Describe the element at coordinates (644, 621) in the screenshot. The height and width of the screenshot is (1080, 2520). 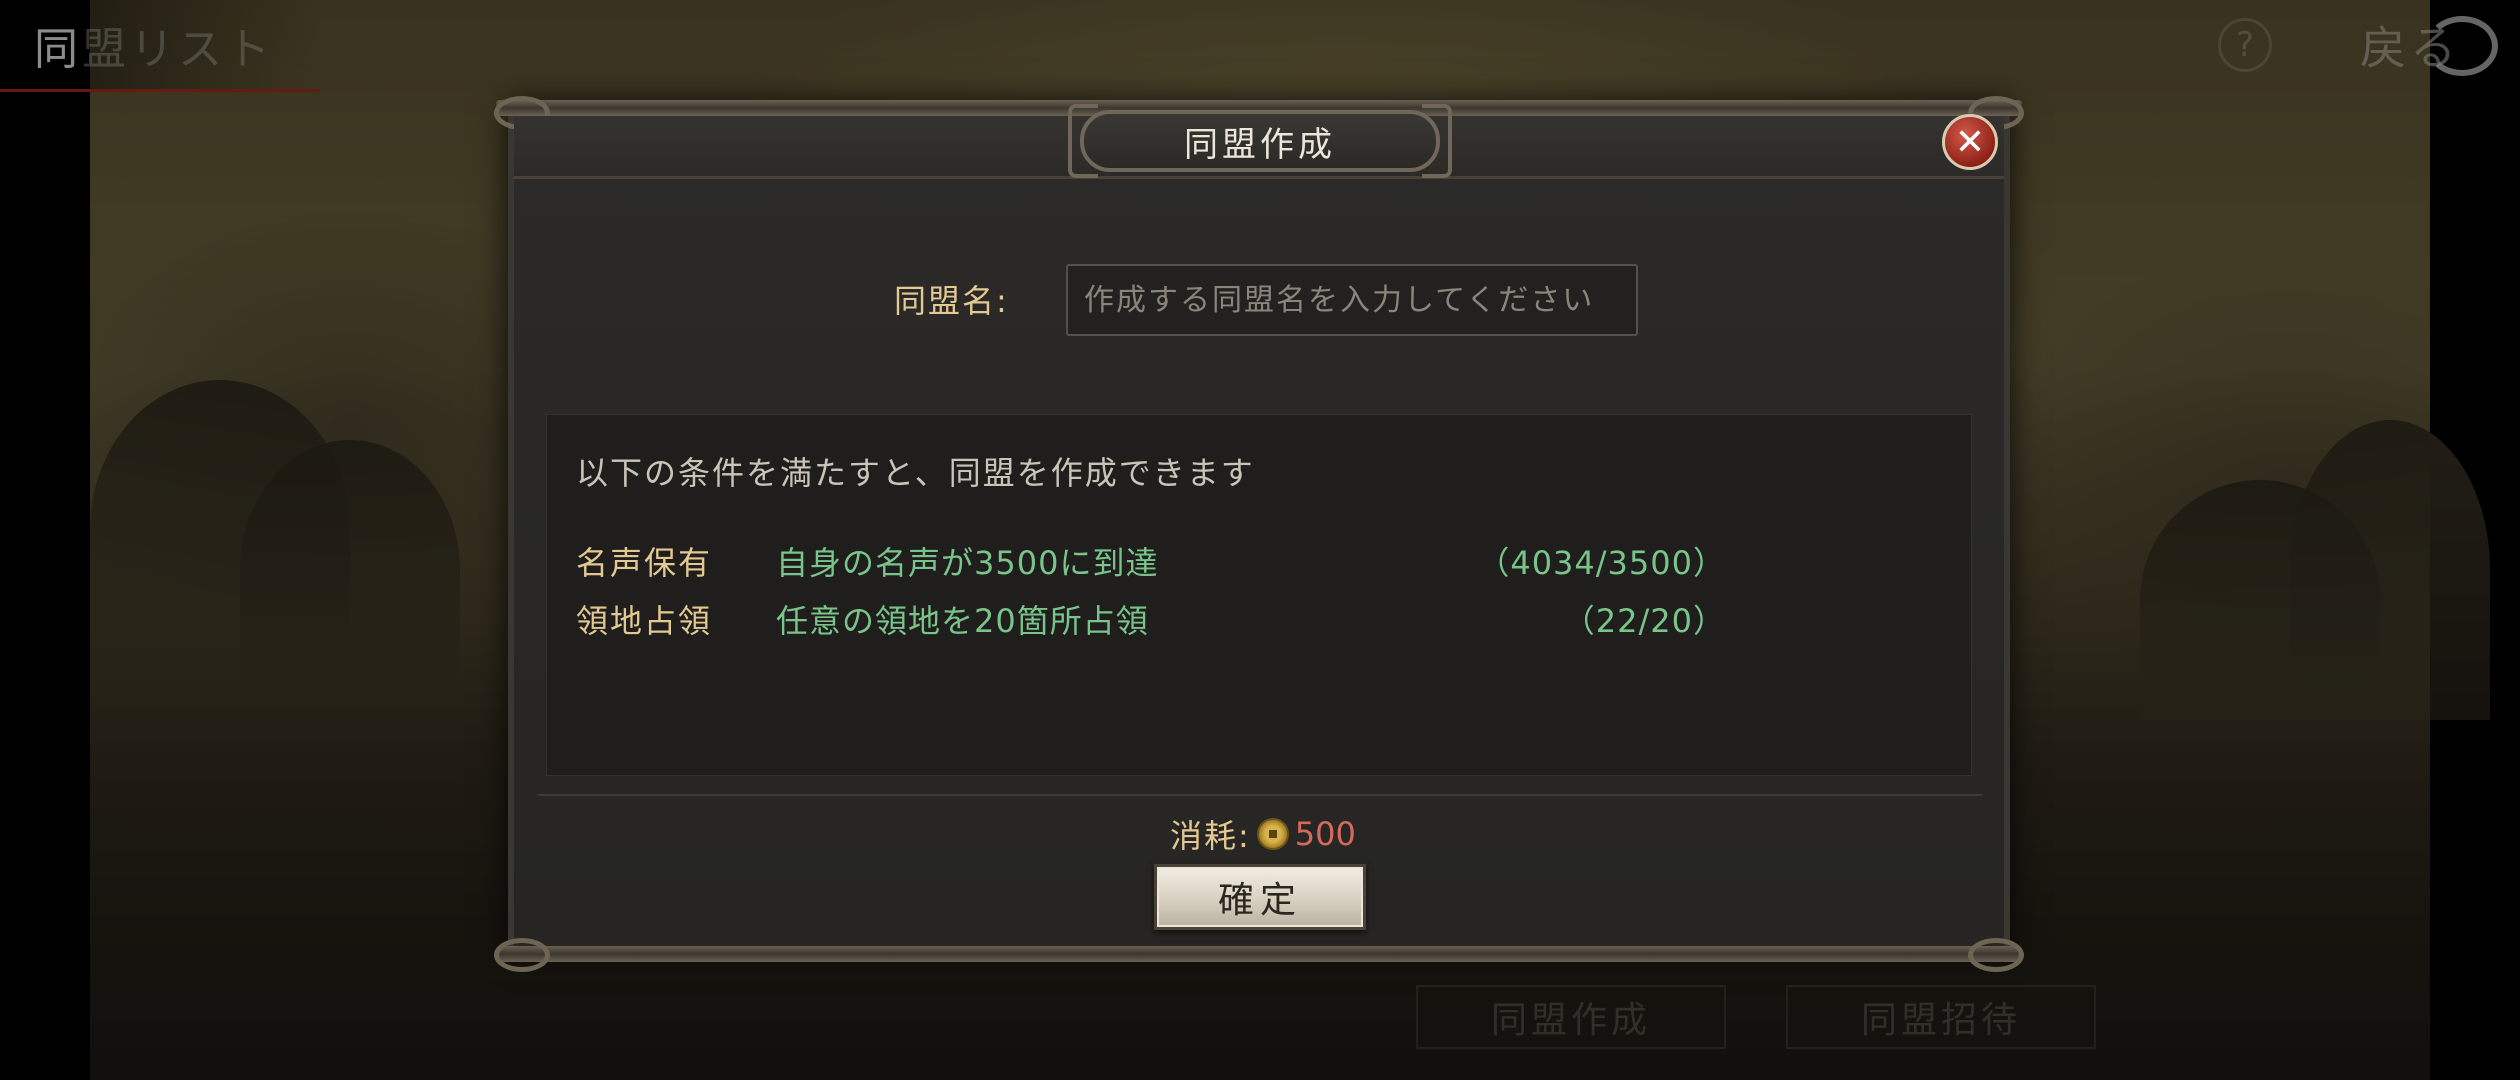
I see `condition-name: 領地占領` at that location.